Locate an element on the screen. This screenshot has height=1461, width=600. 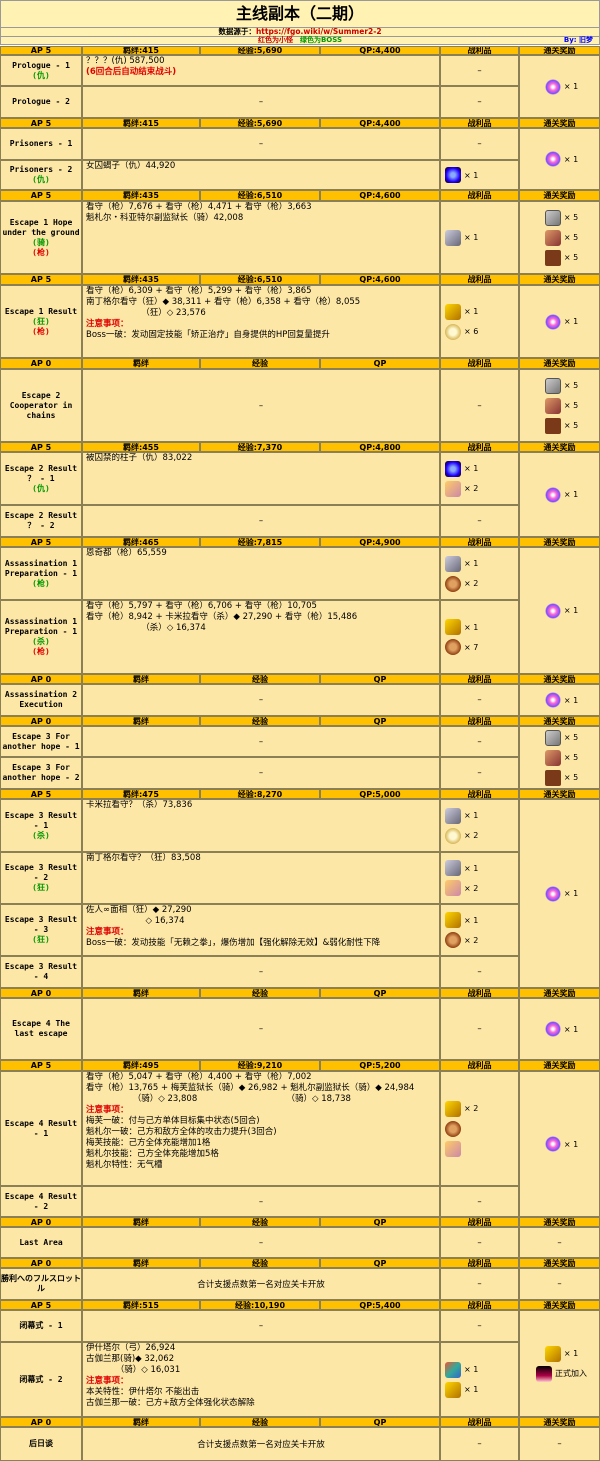
c-icon is located at coordinates (453, 331).